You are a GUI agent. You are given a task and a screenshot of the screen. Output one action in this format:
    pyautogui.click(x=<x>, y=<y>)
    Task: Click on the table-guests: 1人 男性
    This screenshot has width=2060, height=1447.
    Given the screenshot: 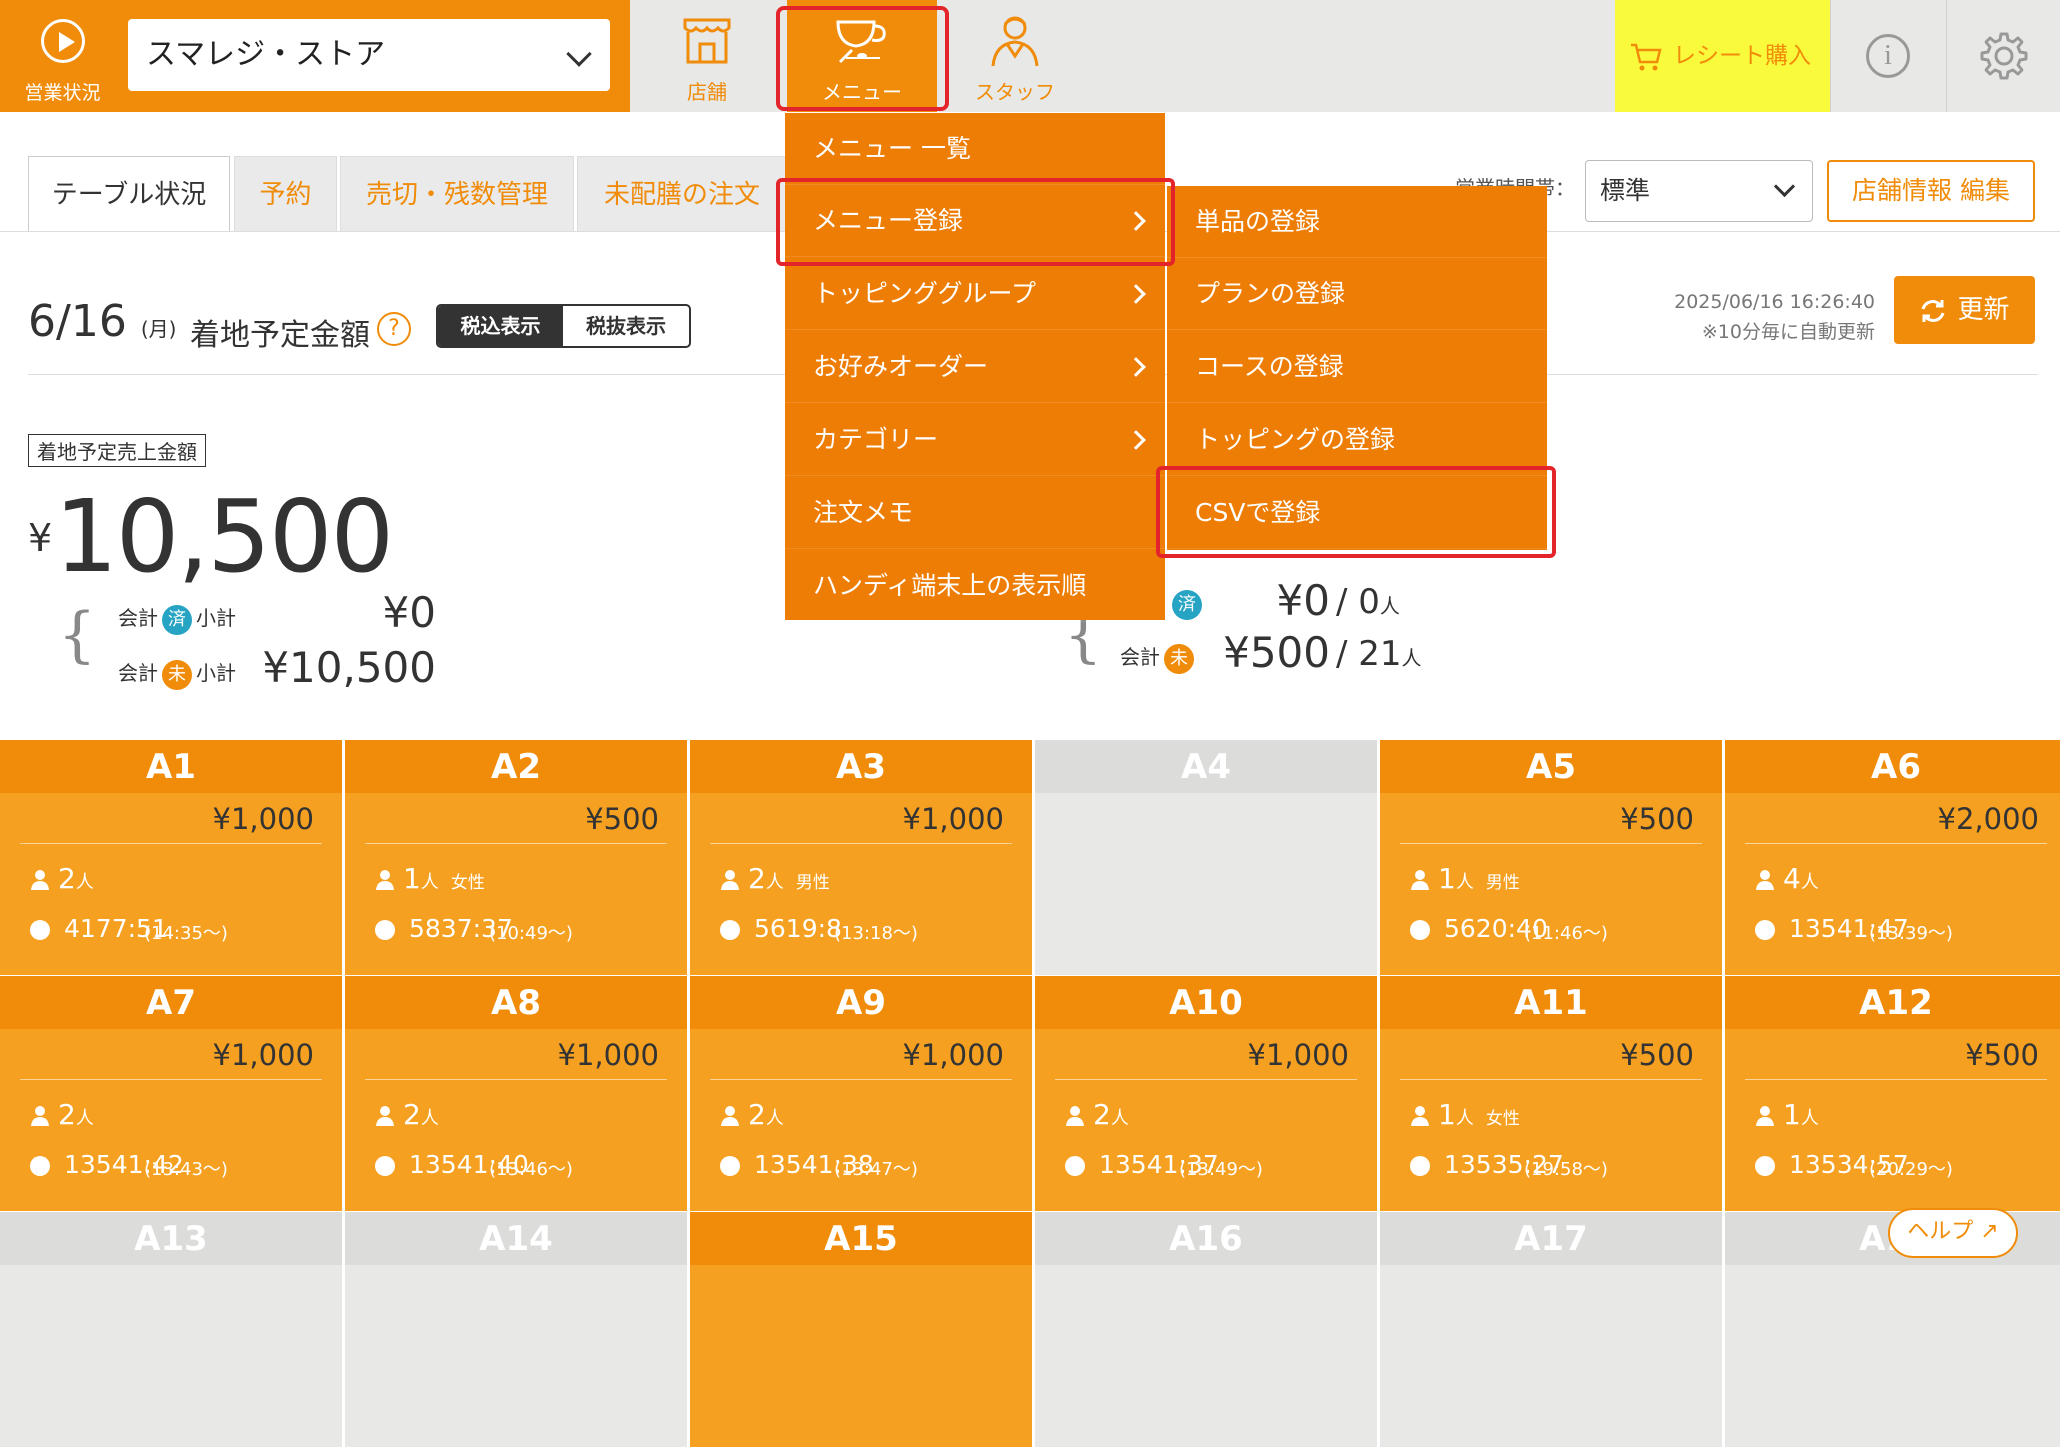 What is the action you would take?
    pyautogui.click(x=1465, y=878)
    